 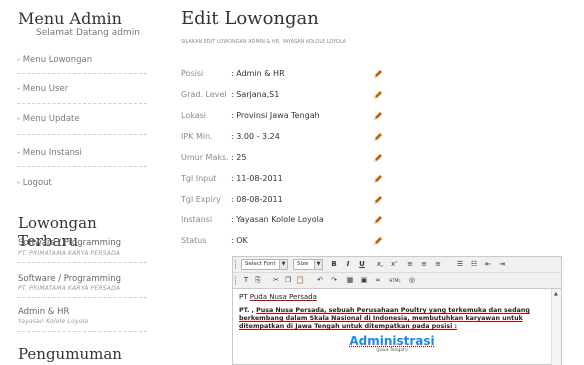 I want to click on menu-item-instansi: - Menu Instansi, so click(x=82, y=153).